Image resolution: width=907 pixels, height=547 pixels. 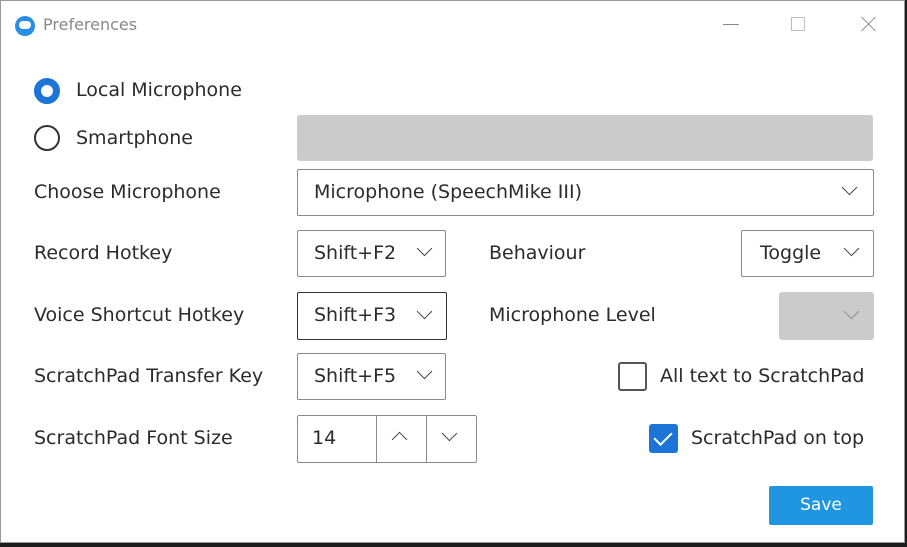 What do you see at coordinates (585, 192) in the screenshot?
I see `microphone-select: Microphone (SpeechMike III)` at bounding box center [585, 192].